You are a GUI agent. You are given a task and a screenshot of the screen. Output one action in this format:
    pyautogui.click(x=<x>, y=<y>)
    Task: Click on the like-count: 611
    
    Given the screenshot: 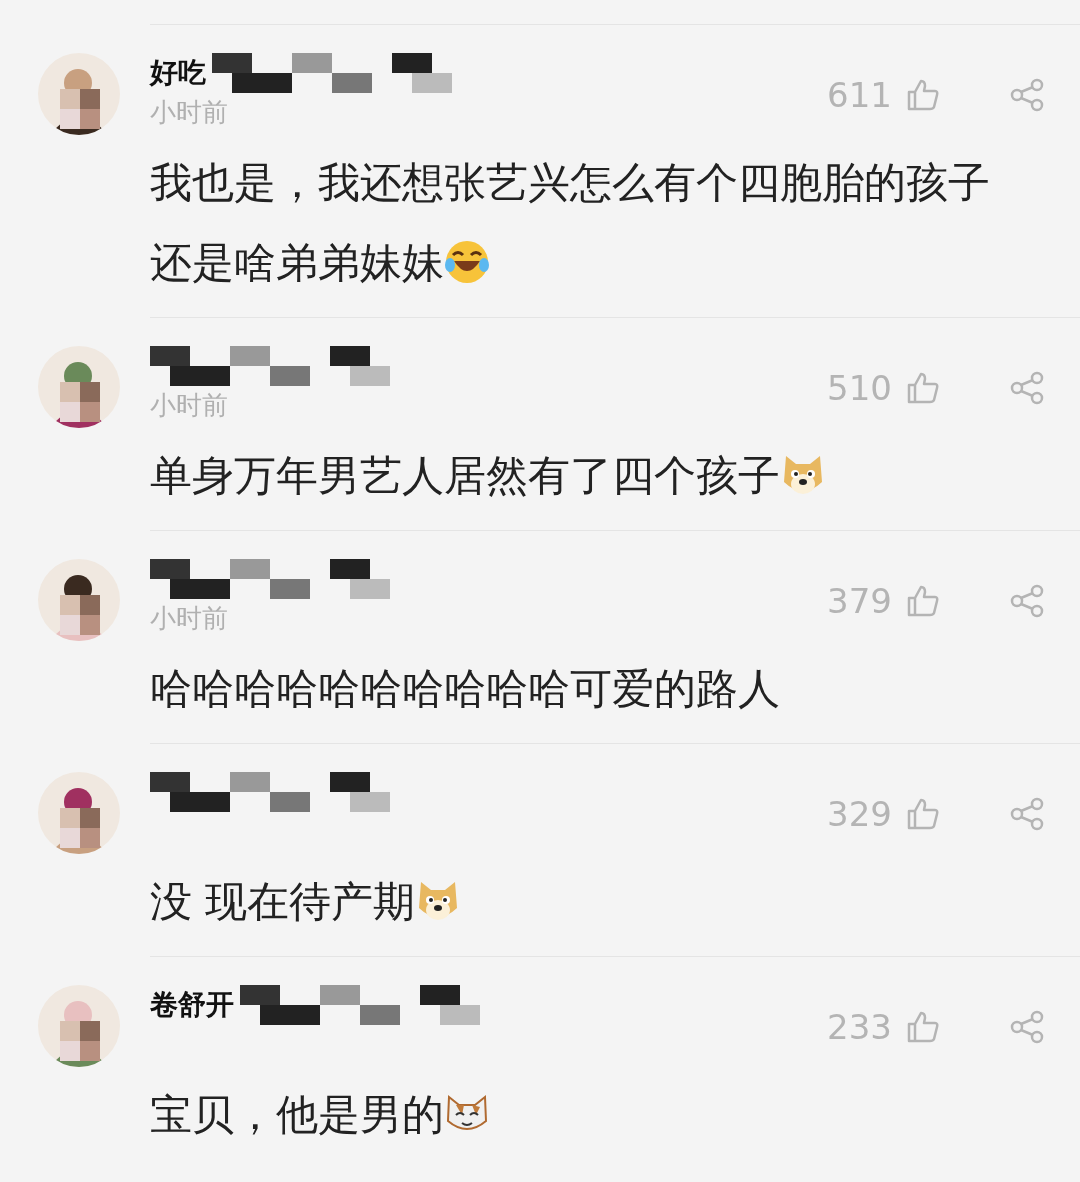 What is the action you would take?
    pyautogui.click(x=859, y=95)
    